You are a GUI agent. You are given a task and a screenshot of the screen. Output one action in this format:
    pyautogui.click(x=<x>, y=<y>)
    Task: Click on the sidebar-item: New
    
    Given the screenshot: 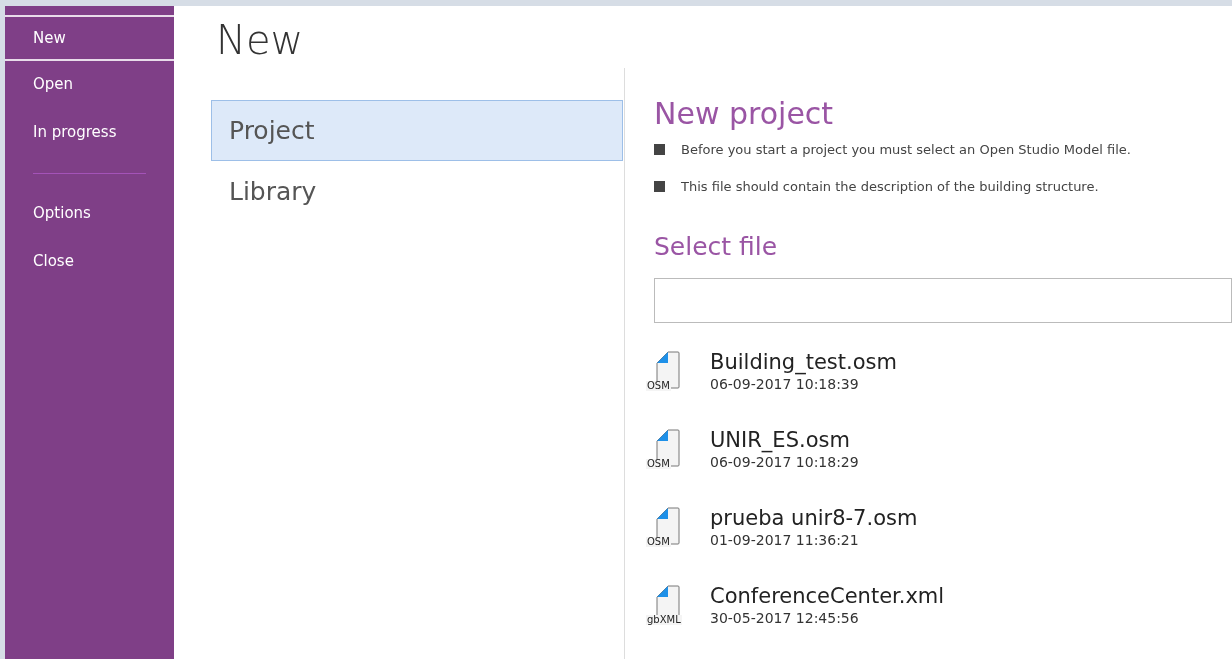 What is the action you would take?
    pyautogui.click(x=89, y=38)
    